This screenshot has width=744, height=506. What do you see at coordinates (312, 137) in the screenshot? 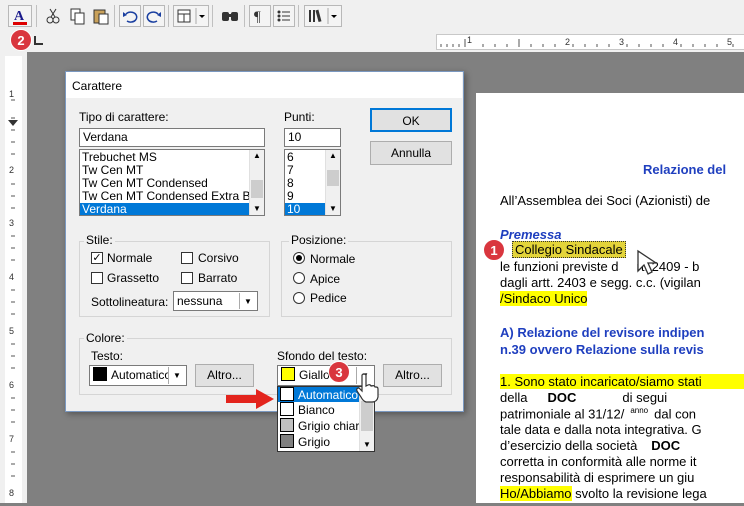
I see `size-input: 10` at bounding box center [312, 137].